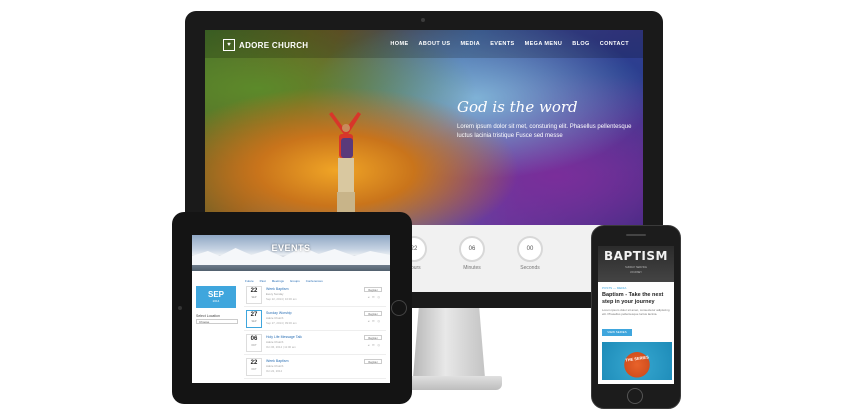  I want to click on event-day: 06, so click(254, 339).